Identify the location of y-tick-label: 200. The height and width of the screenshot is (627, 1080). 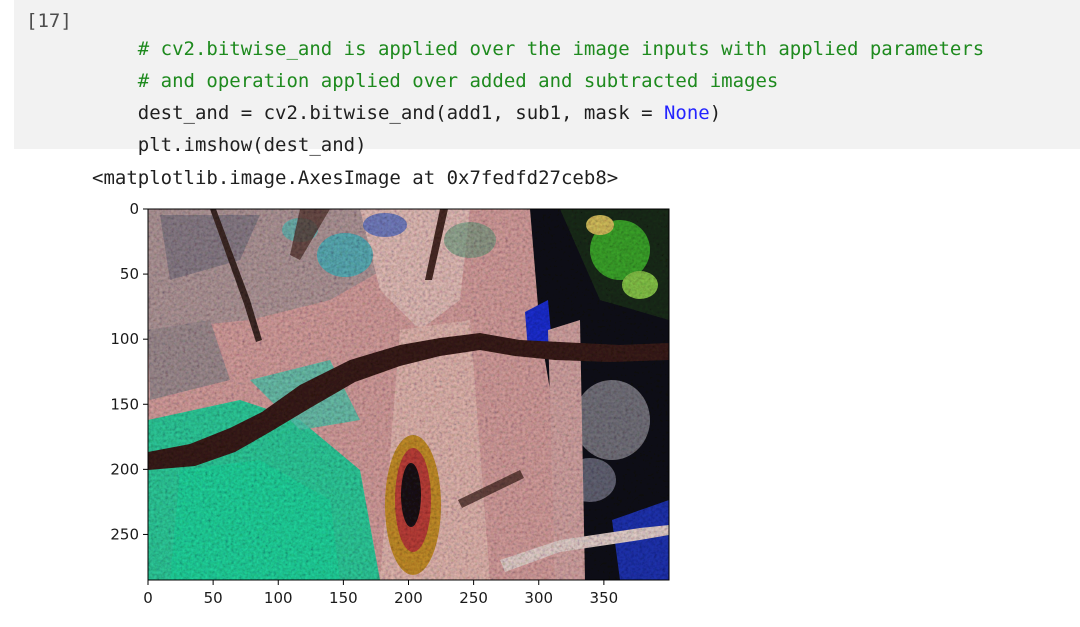
(124, 469).